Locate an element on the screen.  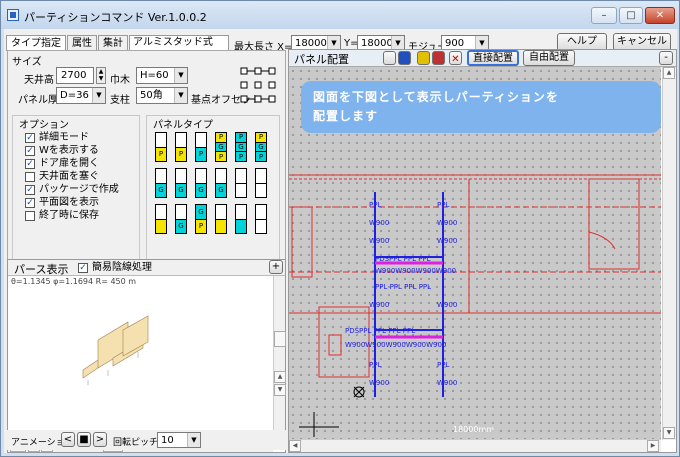
panel-type-g3: G is located at coordinates (201, 183).